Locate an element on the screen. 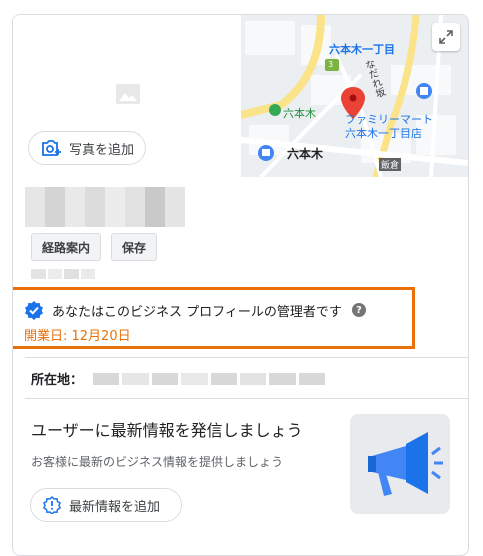 The image size is (483, 556). station-tree-icon is located at coordinates (275, 110).